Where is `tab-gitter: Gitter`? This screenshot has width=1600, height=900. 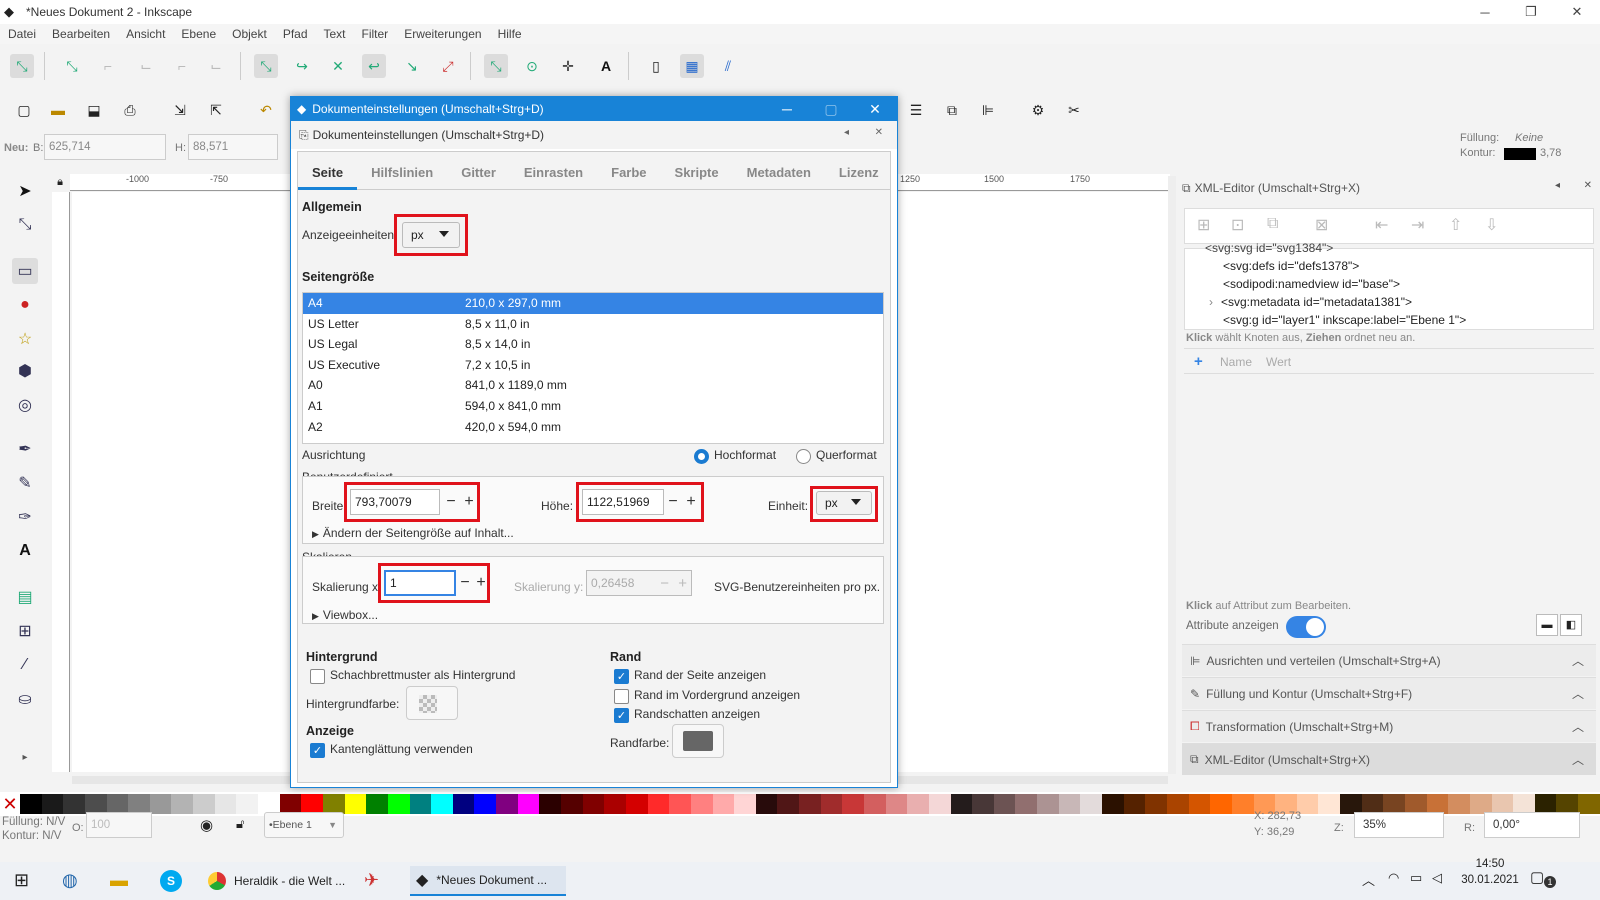 tab-gitter: Gitter is located at coordinates (478, 173).